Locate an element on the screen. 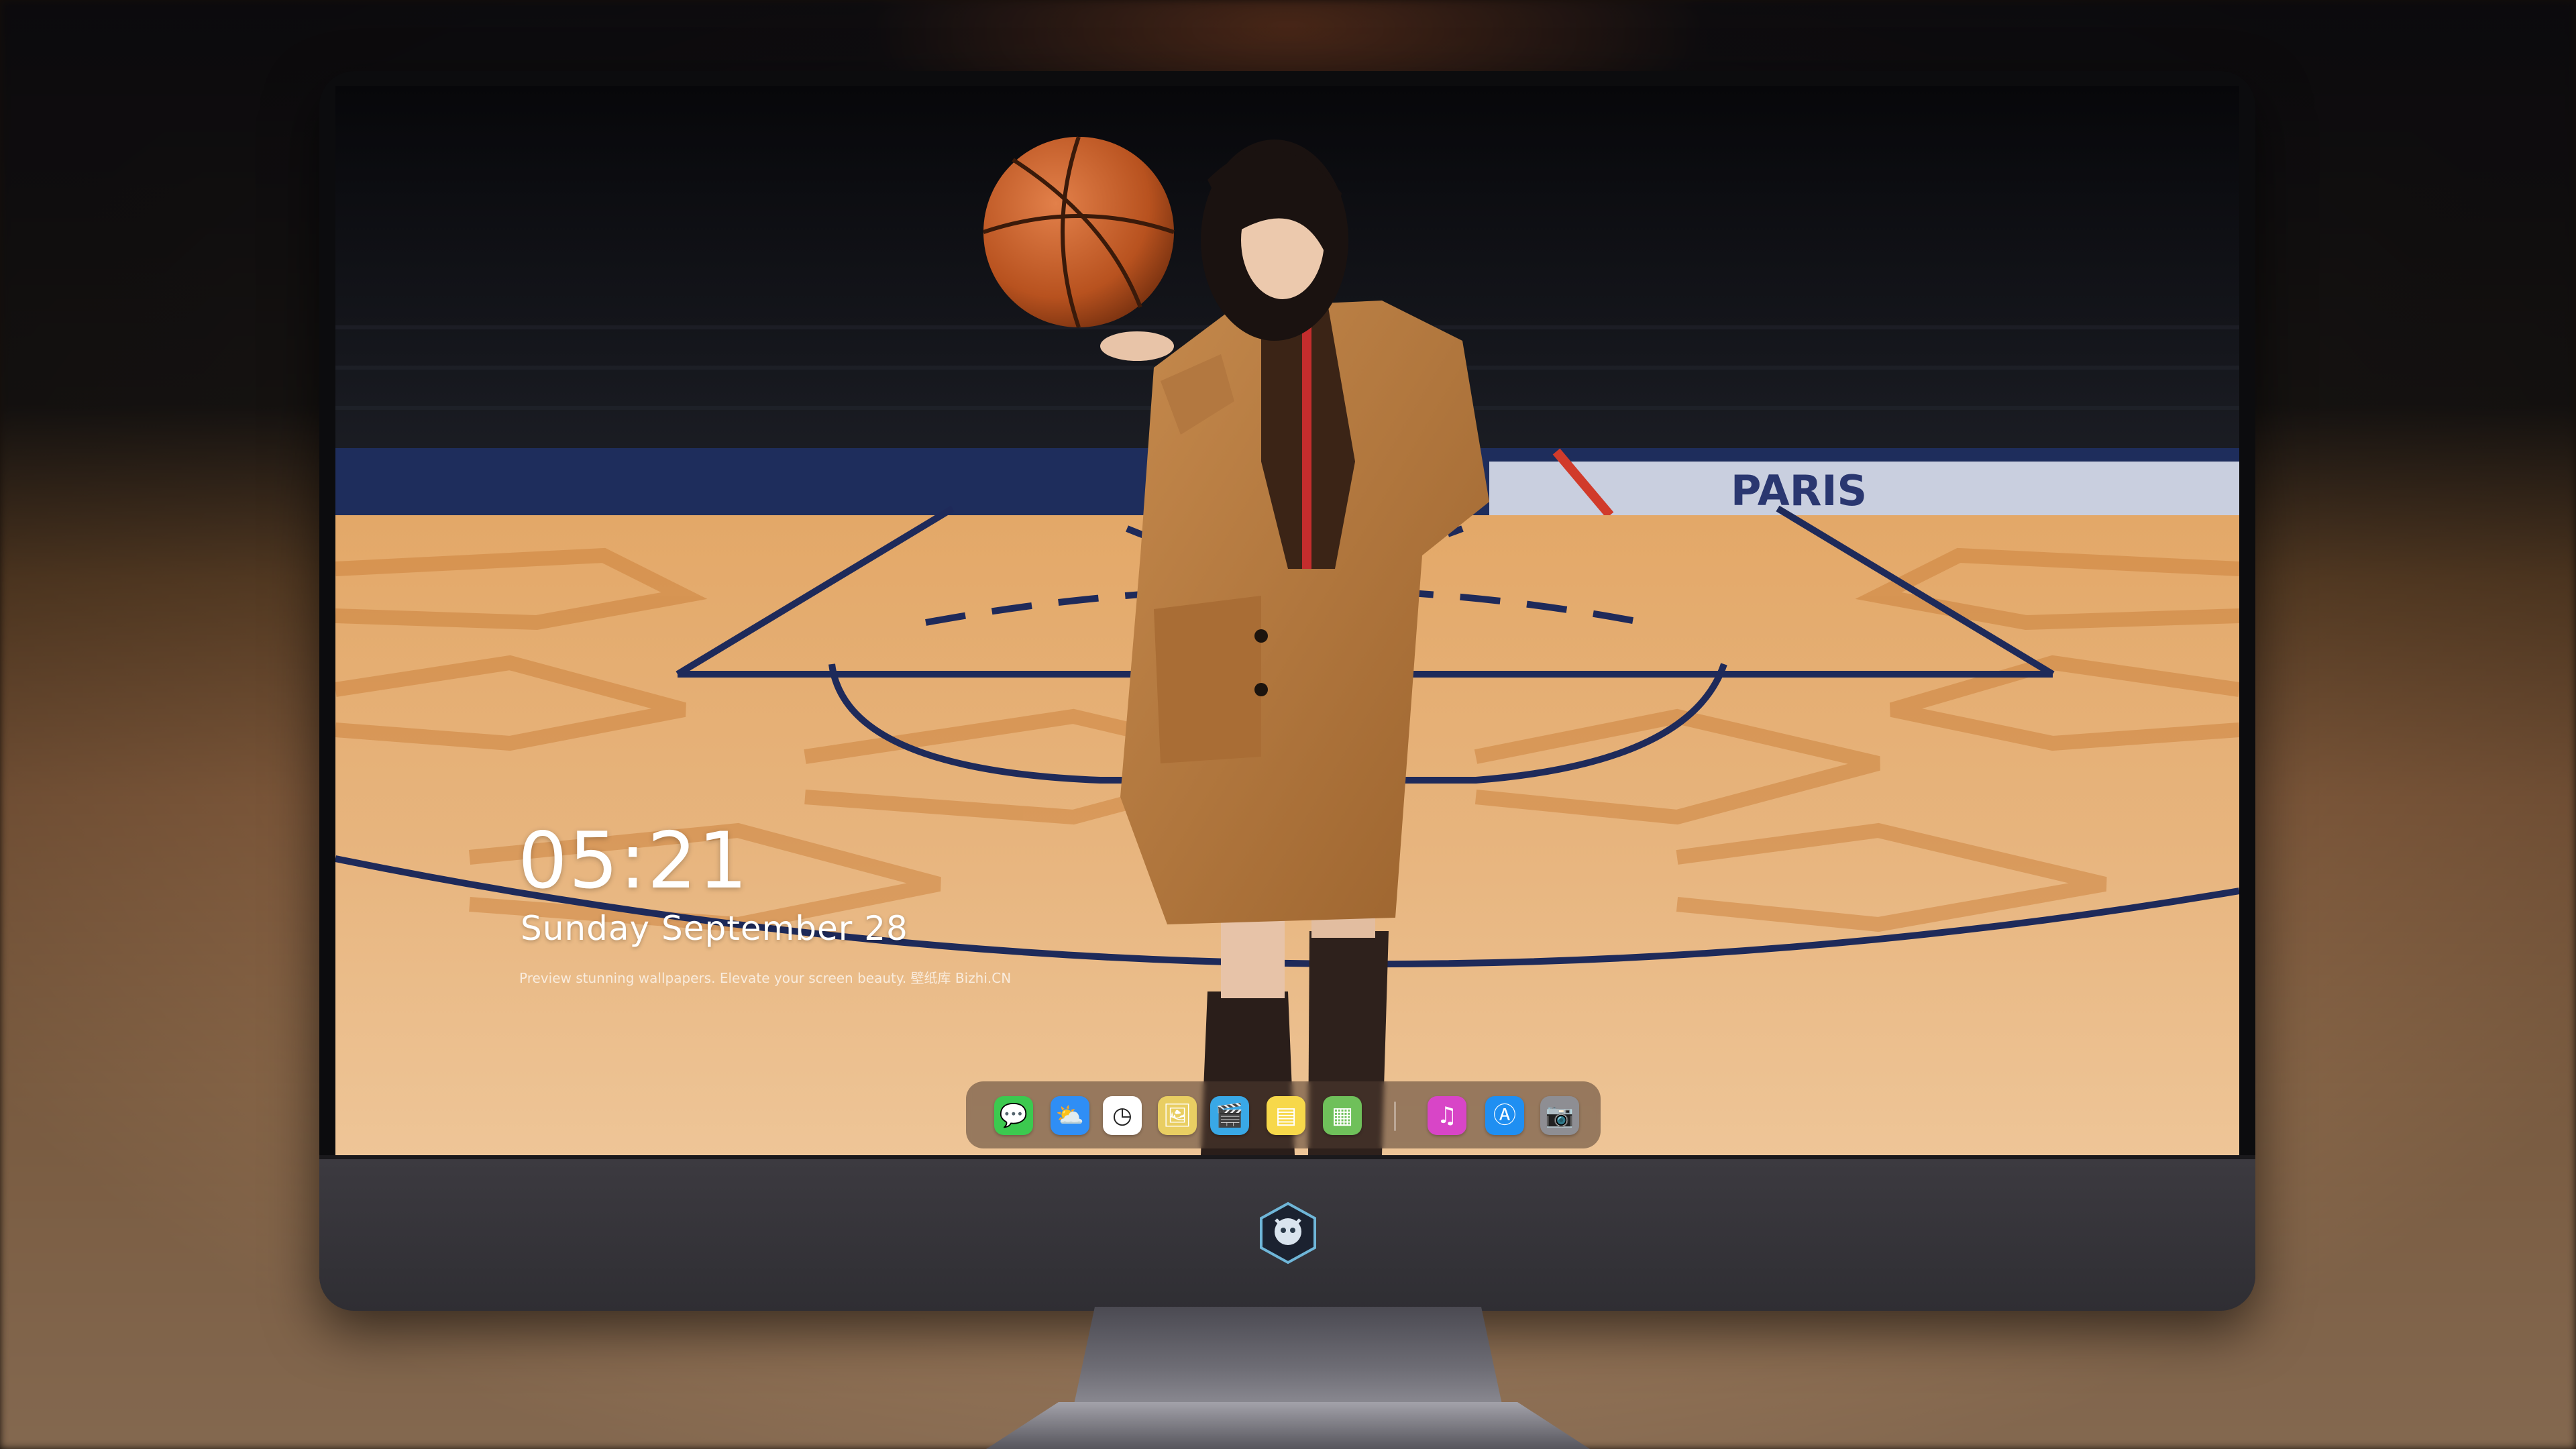 The width and height of the screenshot is (2576, 1449). weather-icon: ⛅ is located at coordinates (1070, 1115).